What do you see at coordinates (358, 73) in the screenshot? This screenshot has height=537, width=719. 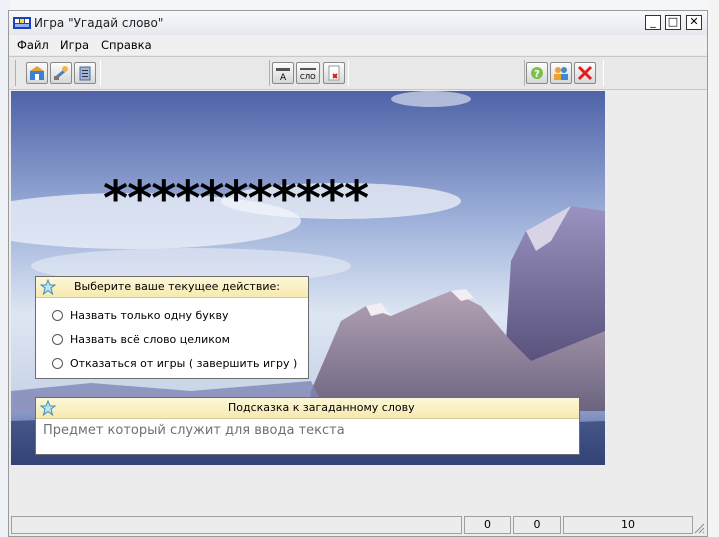 I see `toolbar: A СЛО ?` at bounding box center [358, 73].